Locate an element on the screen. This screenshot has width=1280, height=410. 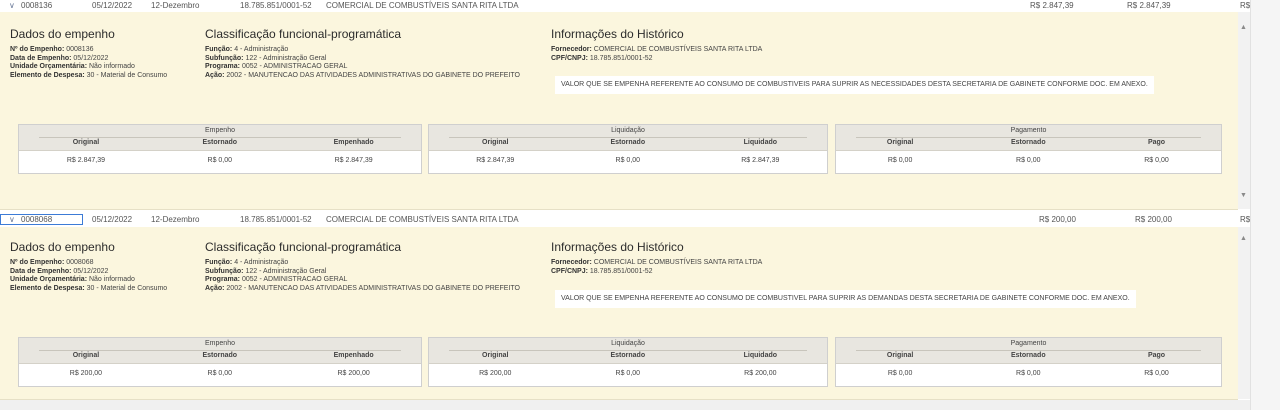
page-scrollbar-track is located at coordinates (1265, 205).